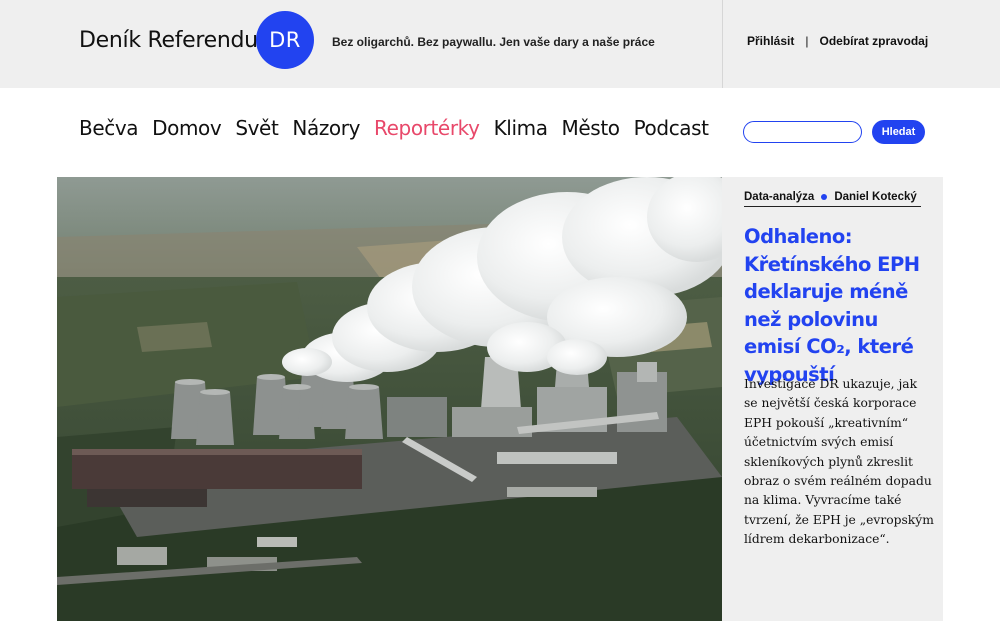 This screenshot has height=621, width=1000. What do you see at coordinates (326, 128) in the screenshot?
I see `nav-item-nazory: Názory` at bounding box center [326, 128].